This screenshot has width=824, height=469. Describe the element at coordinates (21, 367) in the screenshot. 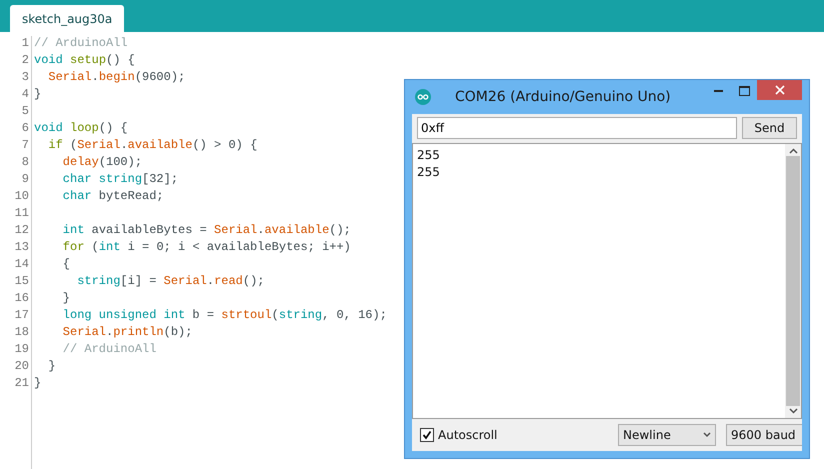

I see `line-number: 20` at that location.